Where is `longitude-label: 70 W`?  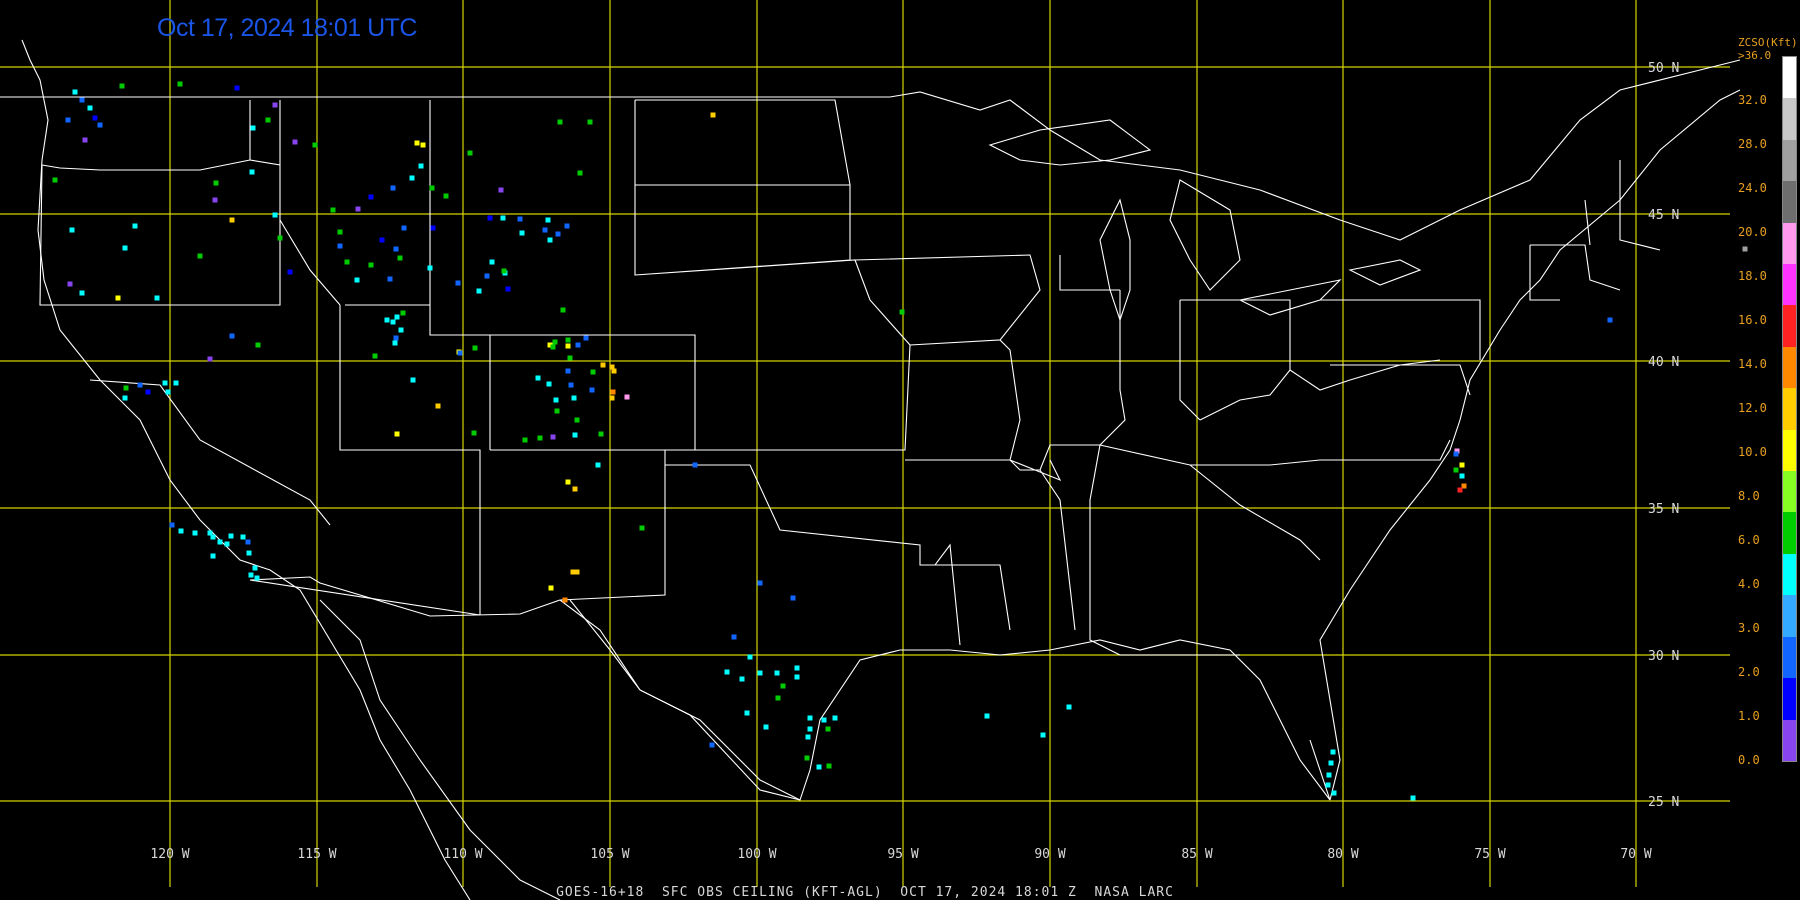
longitude-label: 70 W is located at coordinates (1635, 854).